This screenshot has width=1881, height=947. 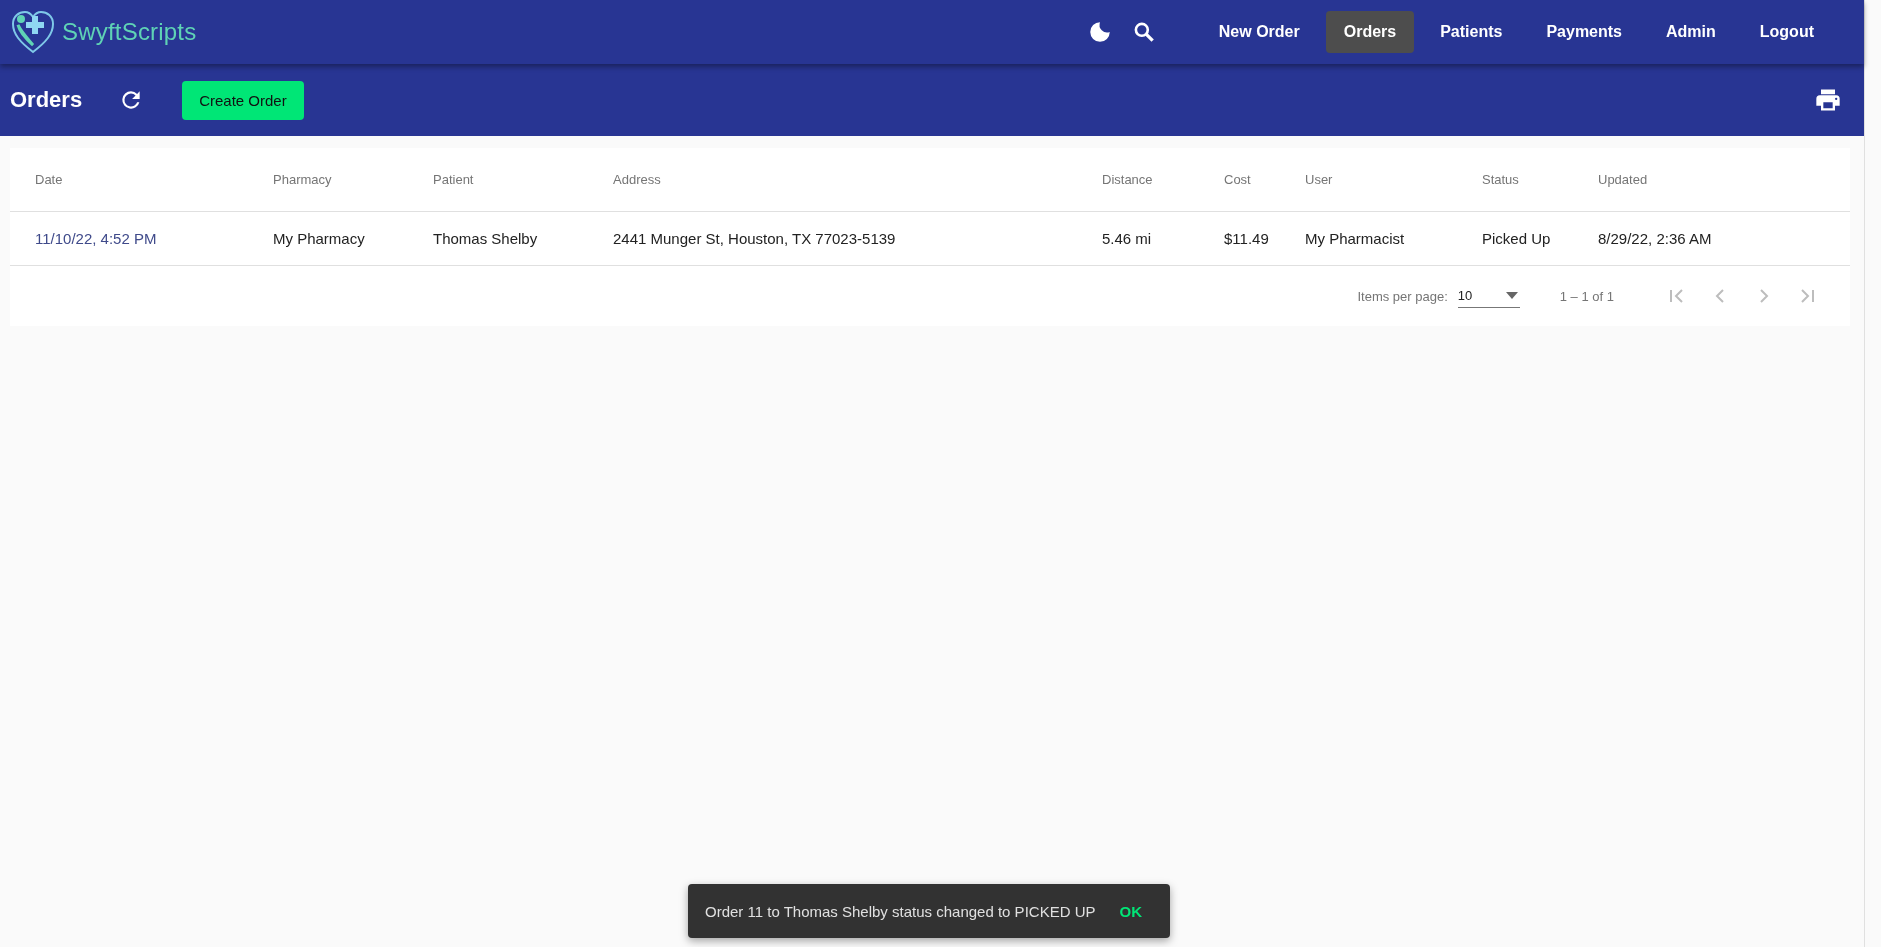 What do you see at coordinates (1402, 296) in the screenshot?
I see `items-per-page-label: Items per page:` at bounding box center [1402, 296].